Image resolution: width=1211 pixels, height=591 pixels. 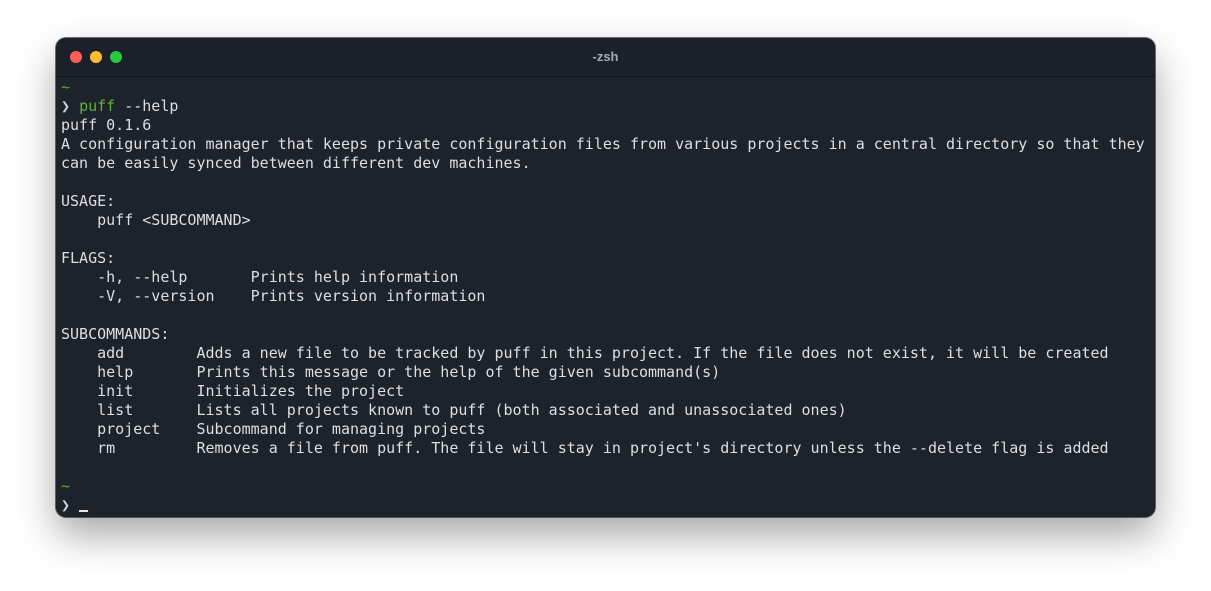 I want to click on flags-header: FLAGS:, so click(x=88, y=258).